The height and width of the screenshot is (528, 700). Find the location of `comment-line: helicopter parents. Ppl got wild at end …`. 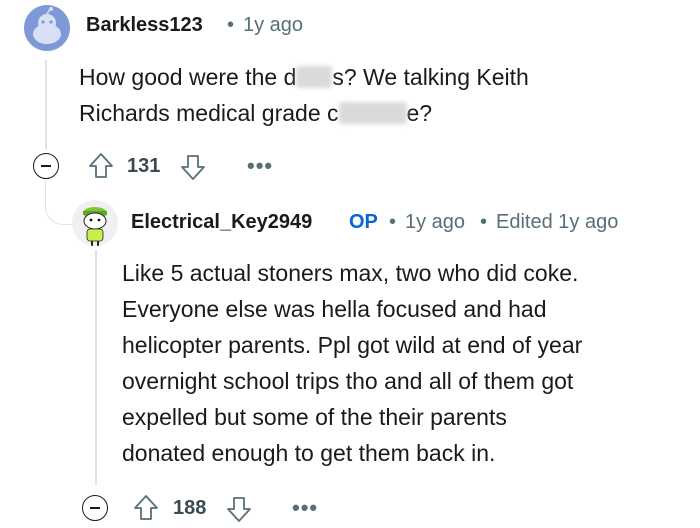

comment-line: helicopter parents. Ppl got wild at end … is located at coordinates (352, 345).